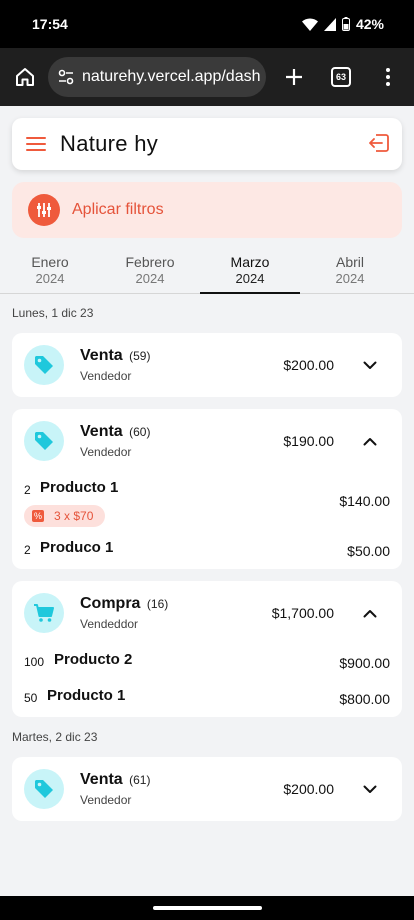 Image resolution: width=414 pixels, height=920 pixels. What do you see at coordinates (38, 516) in the screenshot?
I see `percent-icon: %` at bounding box center [38, 516].